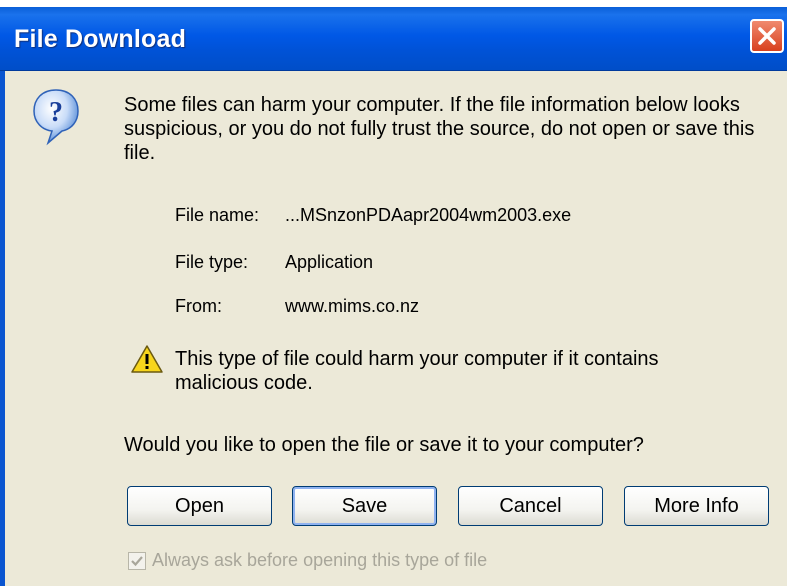  What do you see at coordinates (530, 506) in the screenshot?
I see `cancel-button: Cancel` at bounding box center [530, 506].